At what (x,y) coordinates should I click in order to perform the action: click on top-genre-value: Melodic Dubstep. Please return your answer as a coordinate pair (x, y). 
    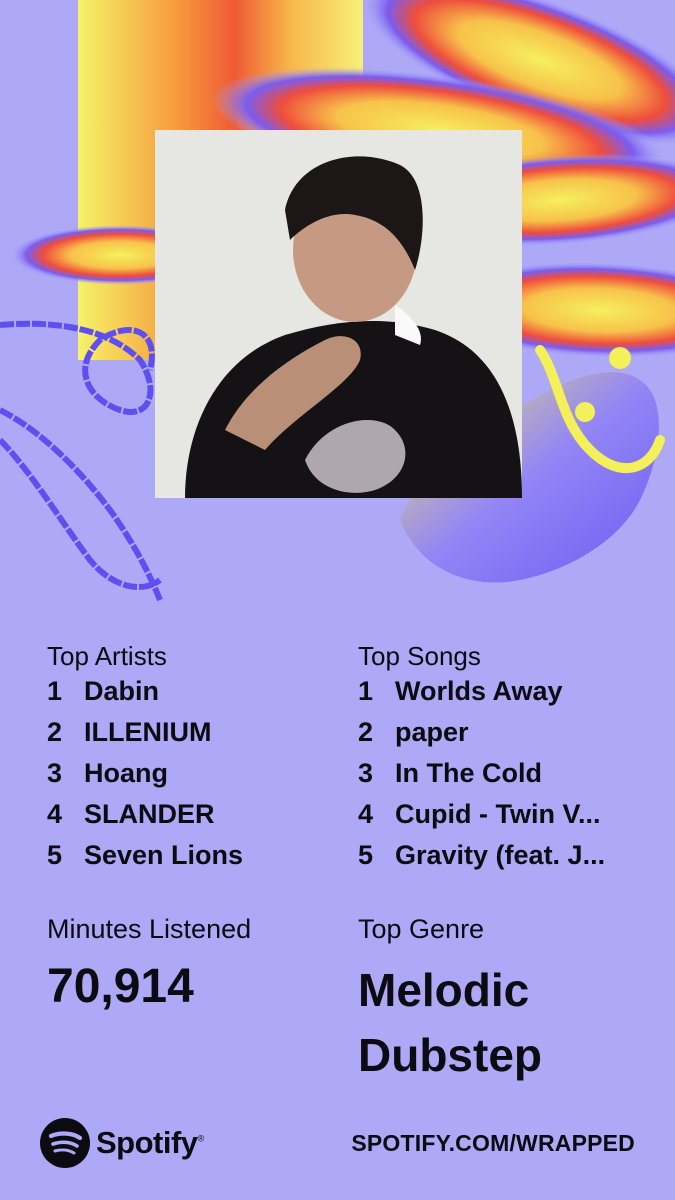
    Looking at the image, I should click on (498, 1023).